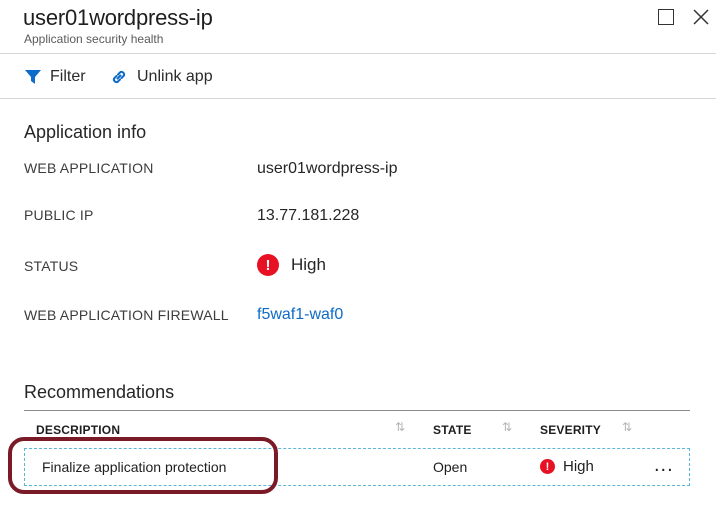 The image size is (716, 512). I want to click on close-glyph, so click(701, 17).